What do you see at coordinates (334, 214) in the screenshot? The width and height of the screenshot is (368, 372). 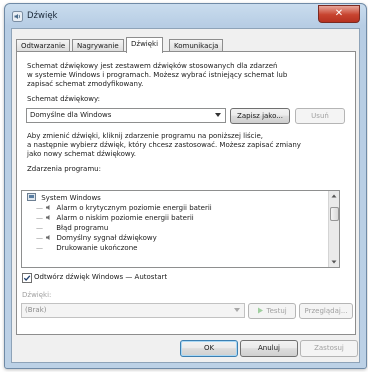 I see `scrollbar-thumb` at bounding box center [334, 214].